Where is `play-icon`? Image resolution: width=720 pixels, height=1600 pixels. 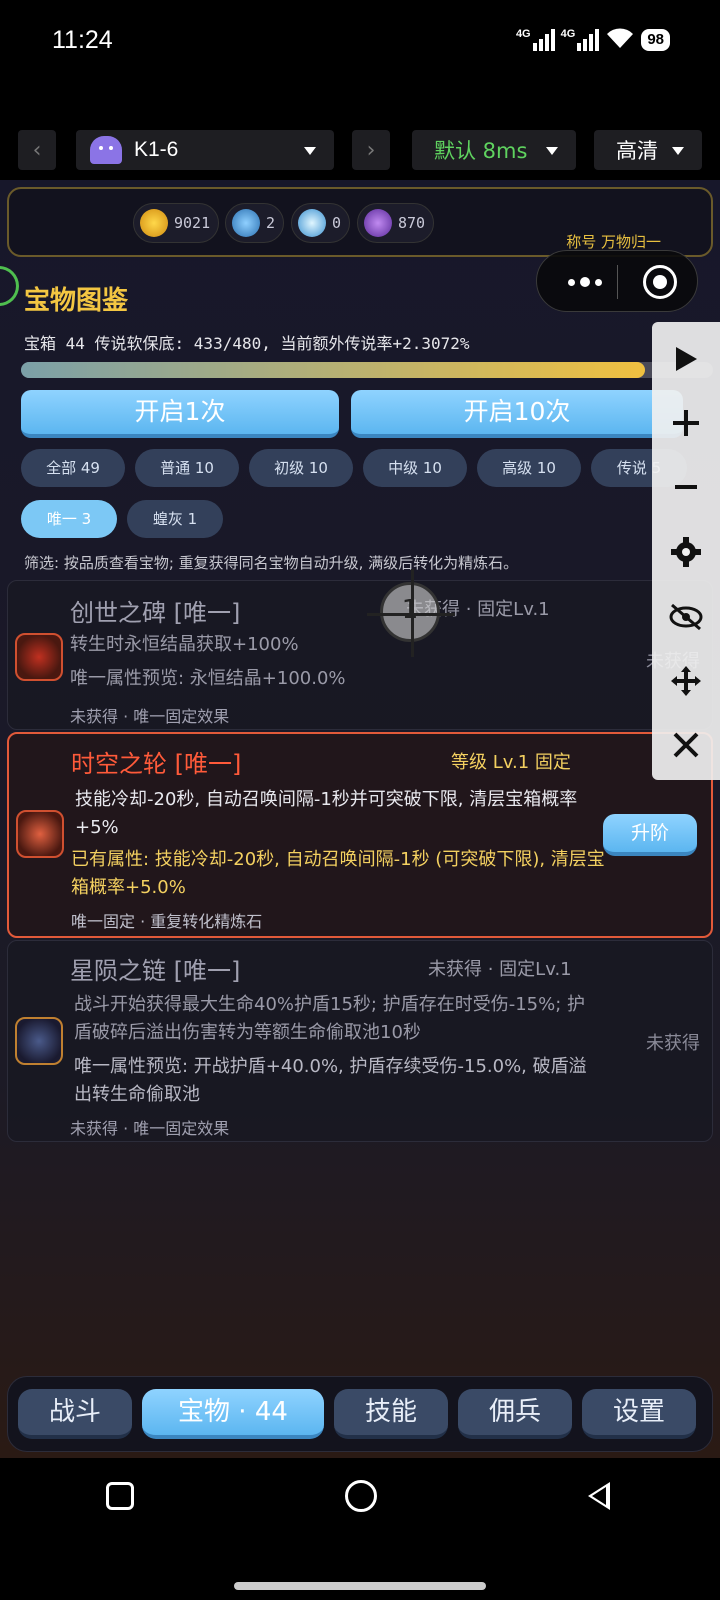
play-icon is located at coordinates (686, 359).